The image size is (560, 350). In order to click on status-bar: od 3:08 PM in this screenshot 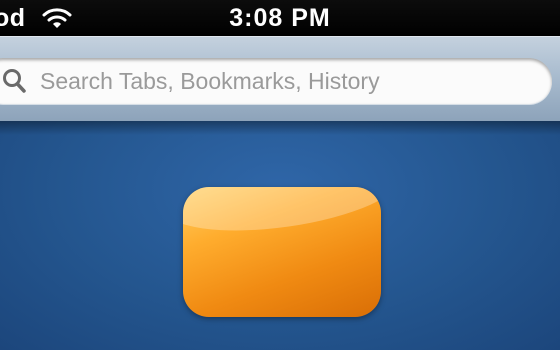, I will do `click(280, 18)`.